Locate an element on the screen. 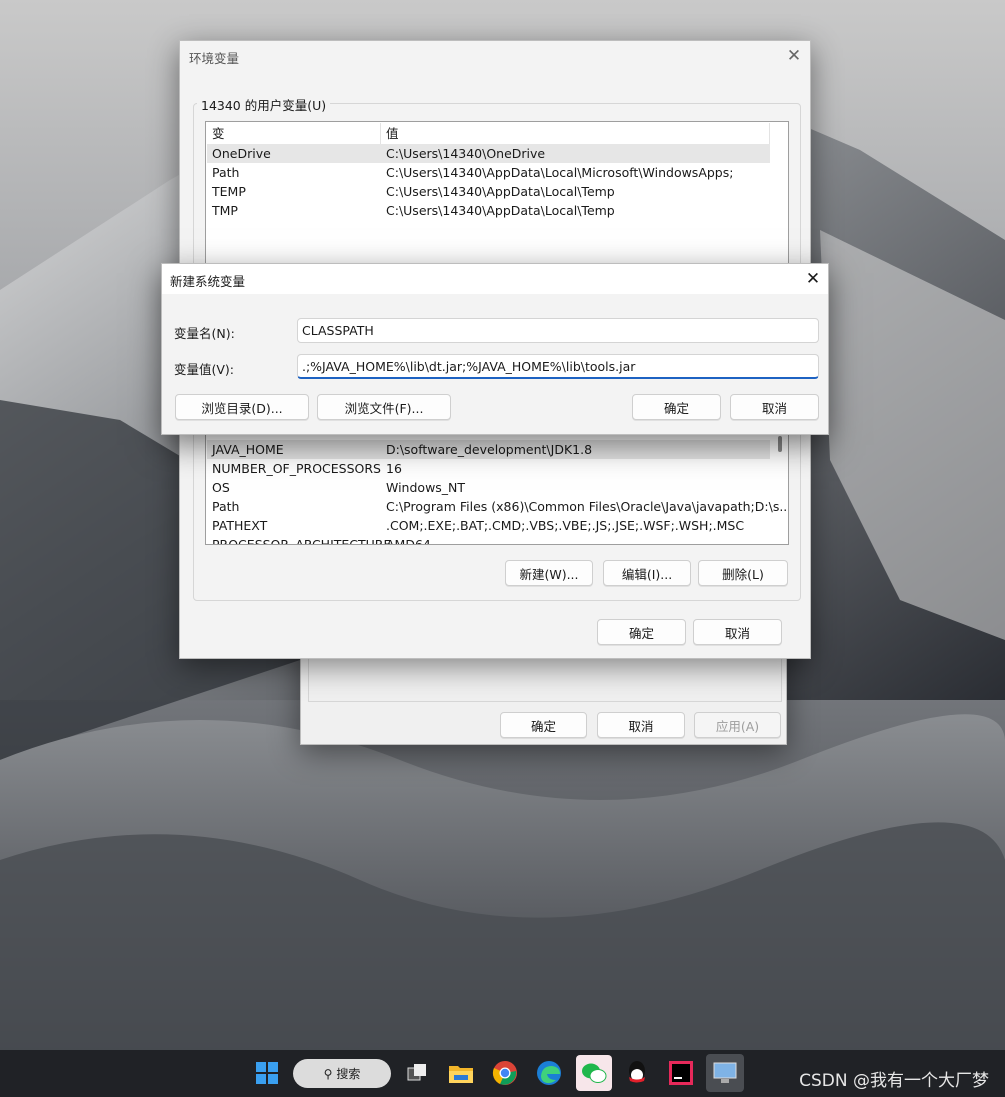 The width and height of the screenshot is (1005, 1097). var-name: OneDrive is located at coordinates (241, 153).